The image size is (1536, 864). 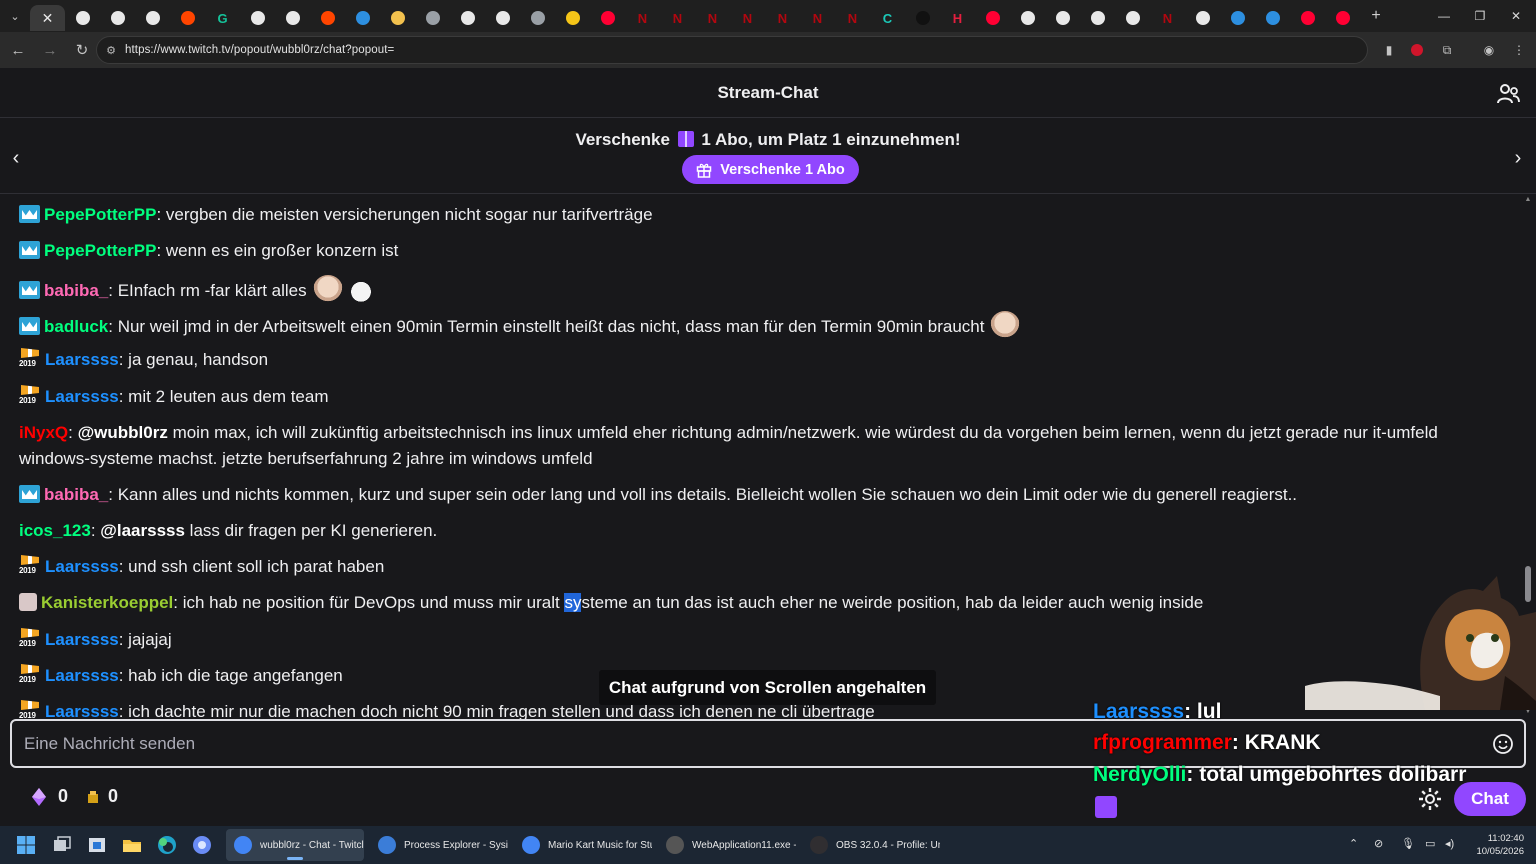 What do you see at coordinates (102, 796) in the screenshot?
I see `channel-points-b: 0` at bounding box center [102, 796].